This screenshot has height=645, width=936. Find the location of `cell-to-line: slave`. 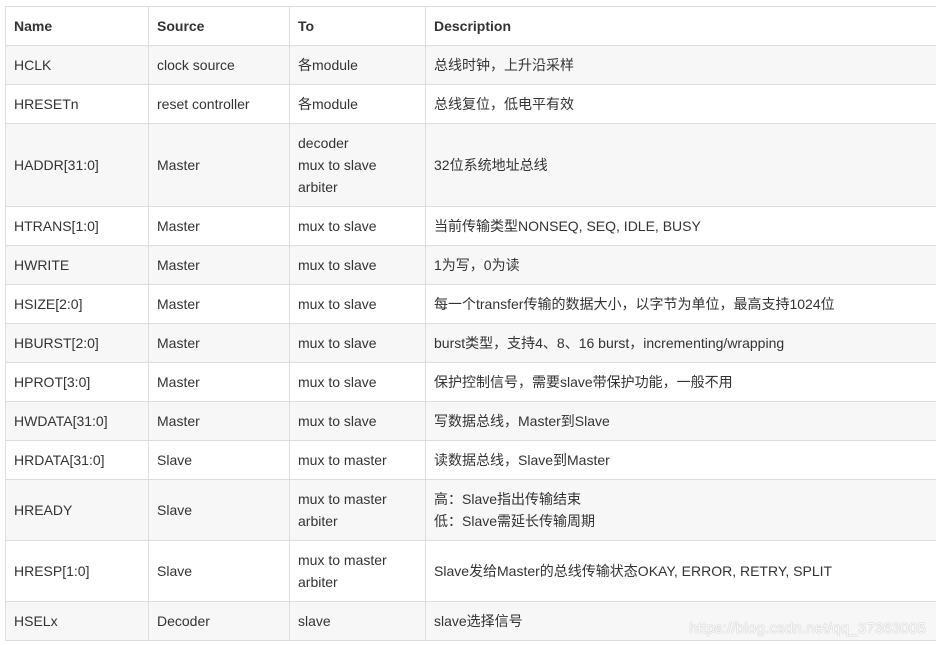

cell-to-line: slave is located at coordinates (314, 621).